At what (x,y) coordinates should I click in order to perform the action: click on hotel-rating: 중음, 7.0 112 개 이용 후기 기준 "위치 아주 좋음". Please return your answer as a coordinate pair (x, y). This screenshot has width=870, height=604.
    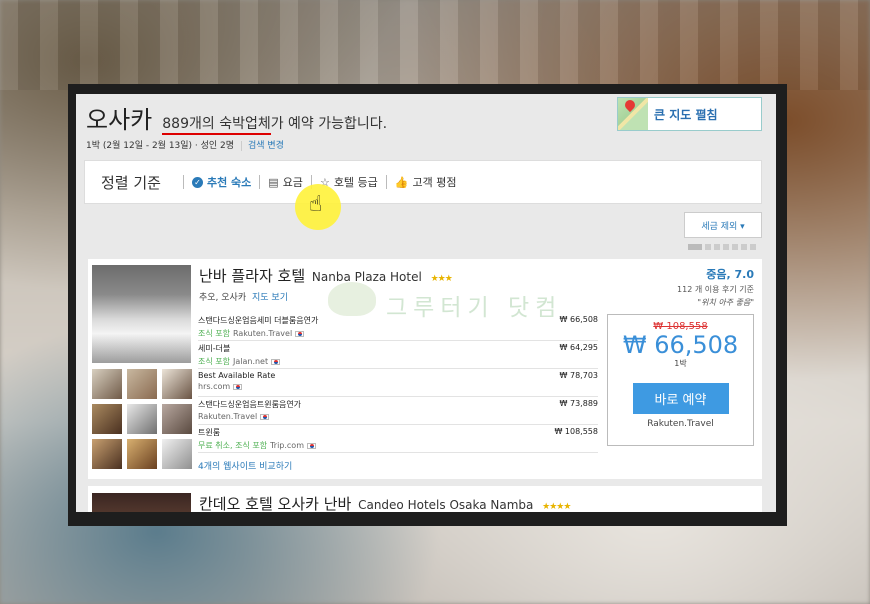
    Looking at the image, I should click on (715, 287).